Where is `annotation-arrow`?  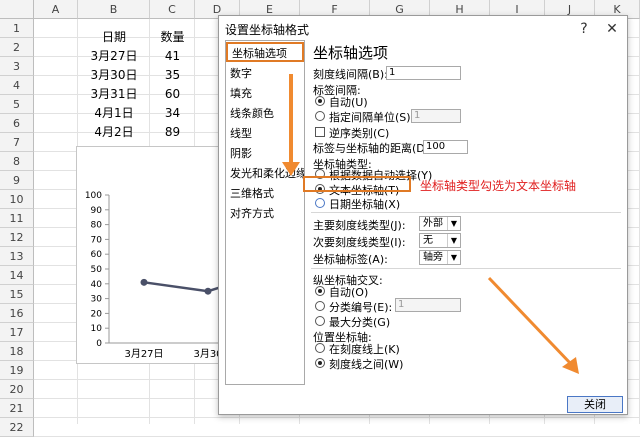 annotation-arrow is located at coordinates (530, 321).